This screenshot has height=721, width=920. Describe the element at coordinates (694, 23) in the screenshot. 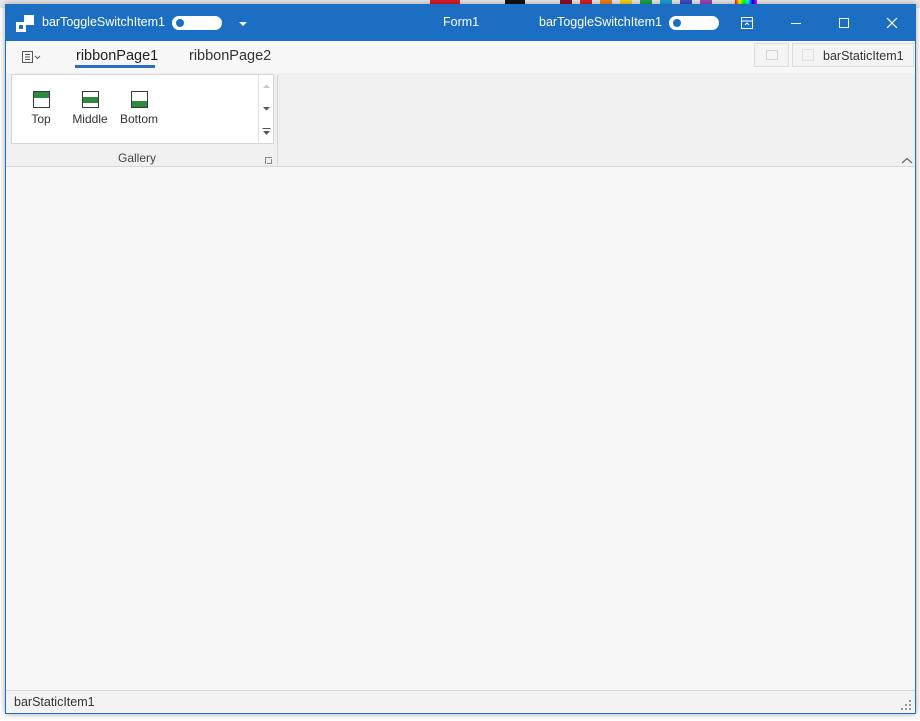

I see `right-toggle-switch` at that location.